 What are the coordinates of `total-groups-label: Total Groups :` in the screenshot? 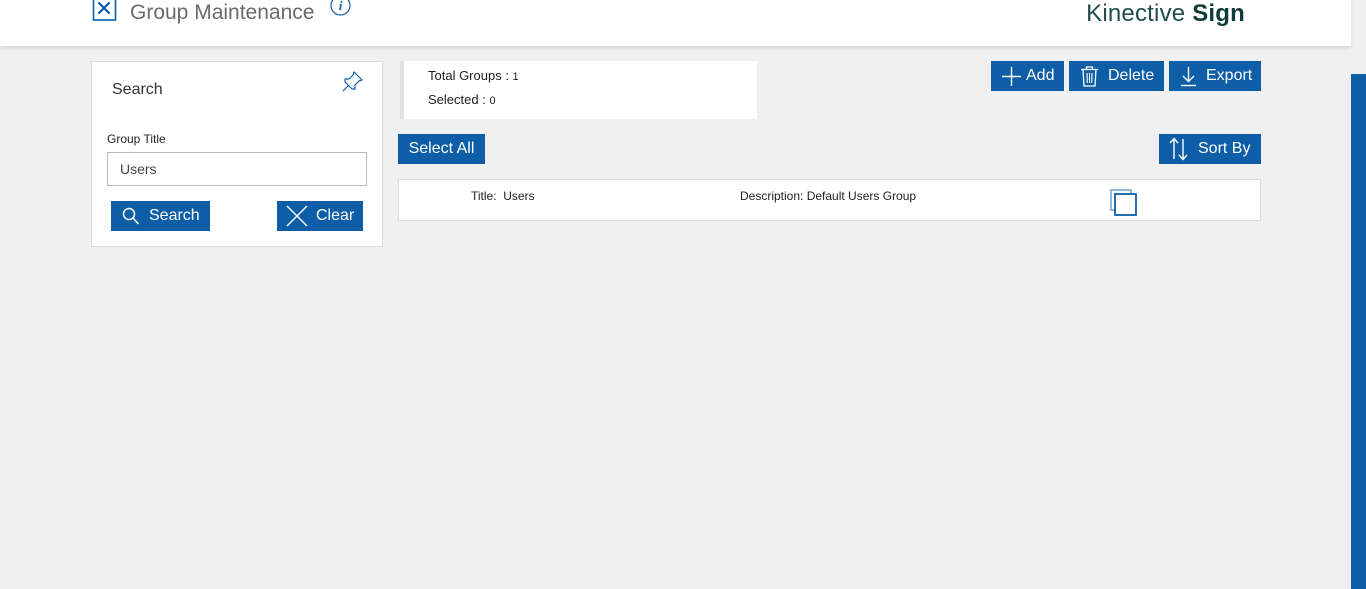 It's located at (470, 75).